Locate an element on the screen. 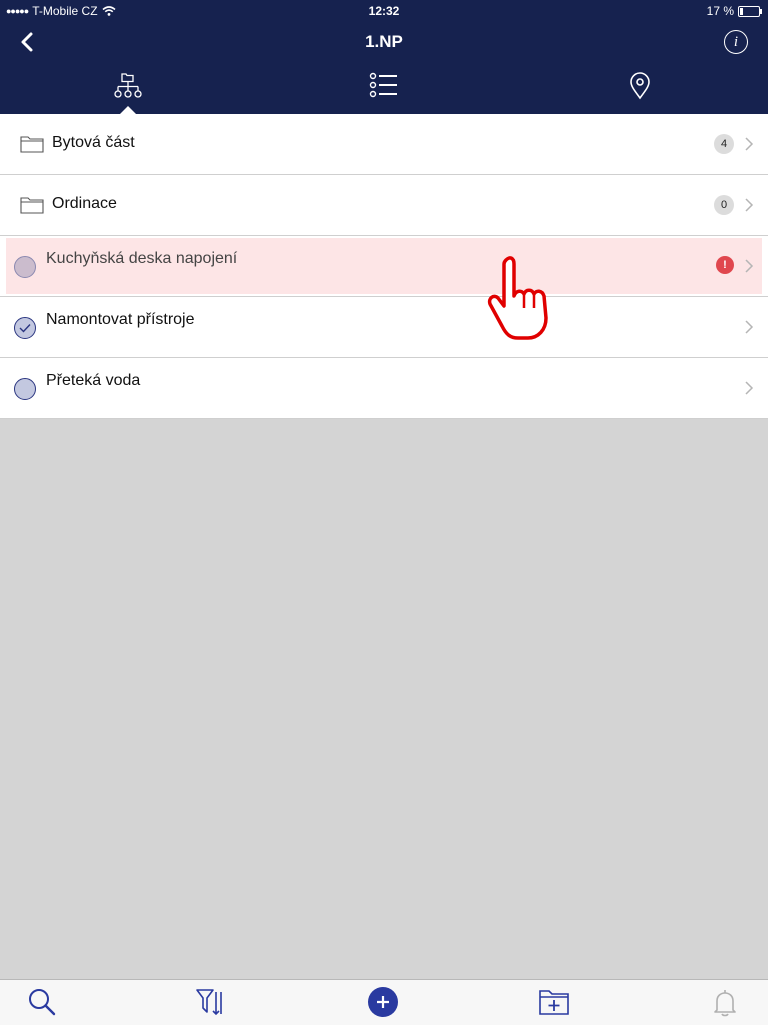  list-icon is located at coordinates (383, 85).